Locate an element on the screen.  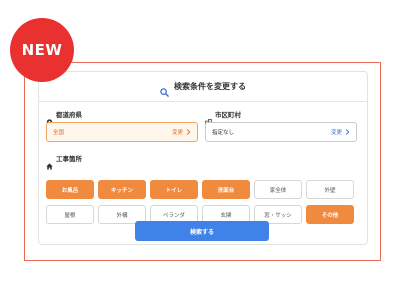
chip-label: 窓・サッシ is located at coordinates (278, 215).